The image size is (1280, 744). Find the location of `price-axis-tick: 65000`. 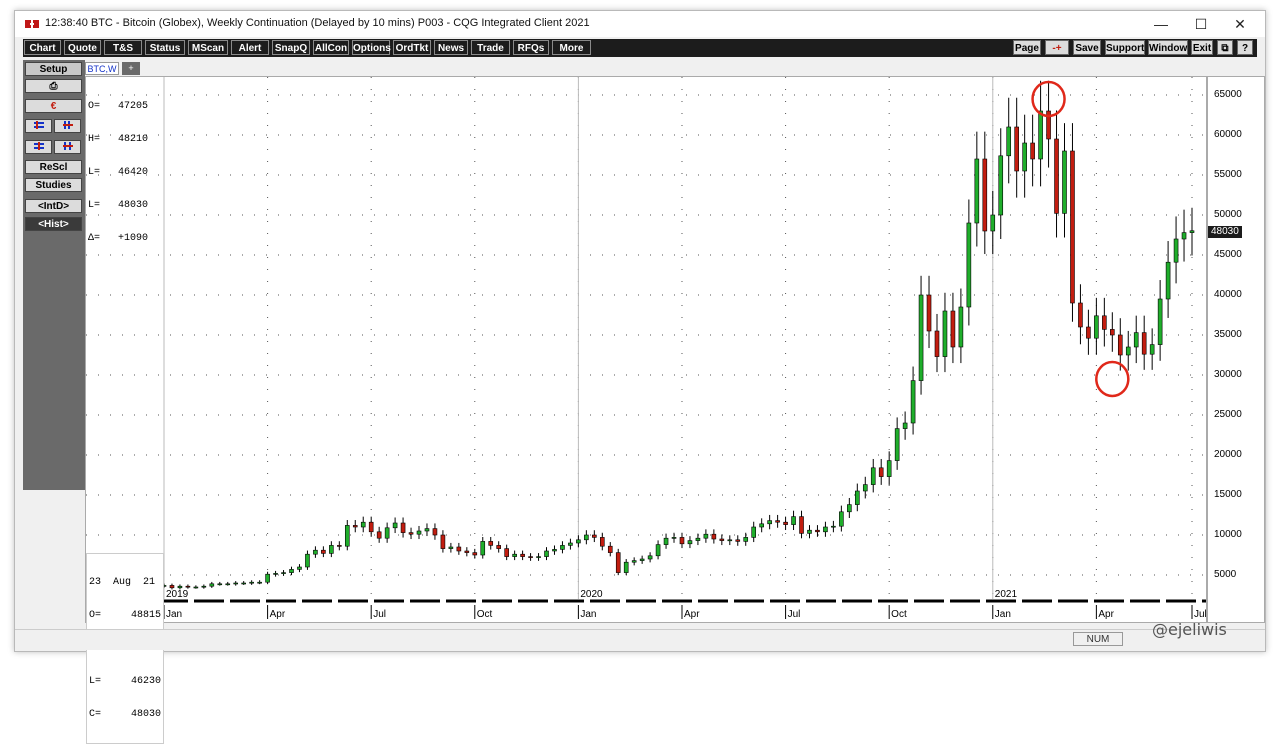

price-axis-tick: 65000 is located at coordinates (1228, 94).